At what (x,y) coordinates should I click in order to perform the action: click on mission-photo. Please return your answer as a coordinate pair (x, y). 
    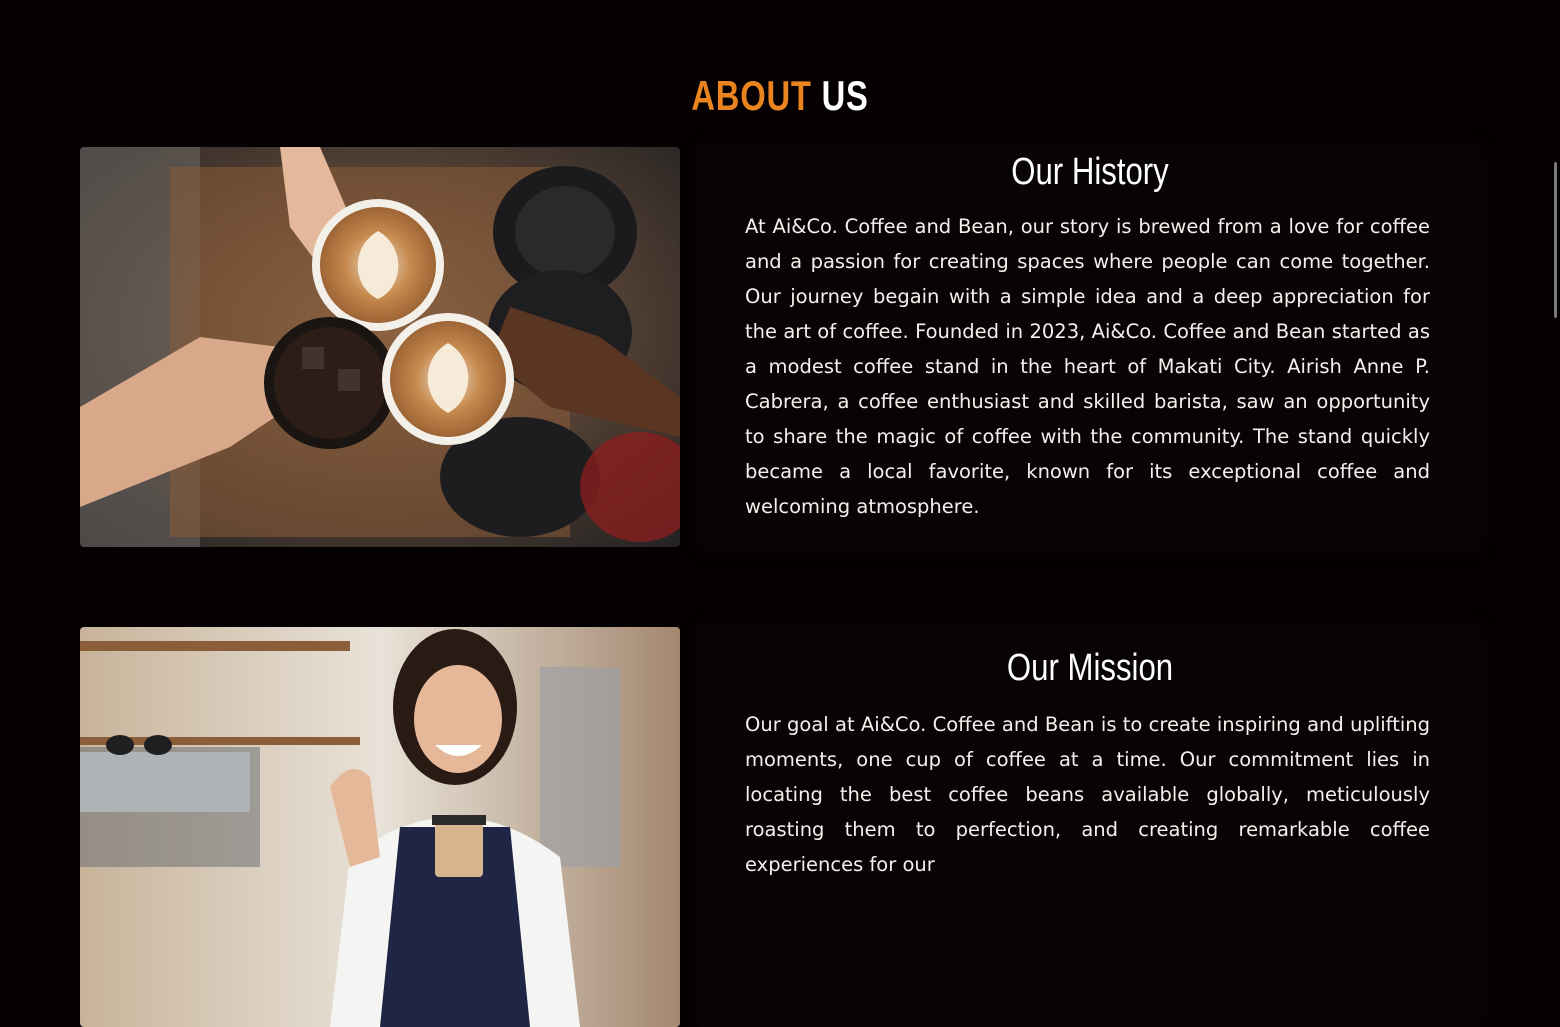
    Looking at the image, I should click on (380, 827).